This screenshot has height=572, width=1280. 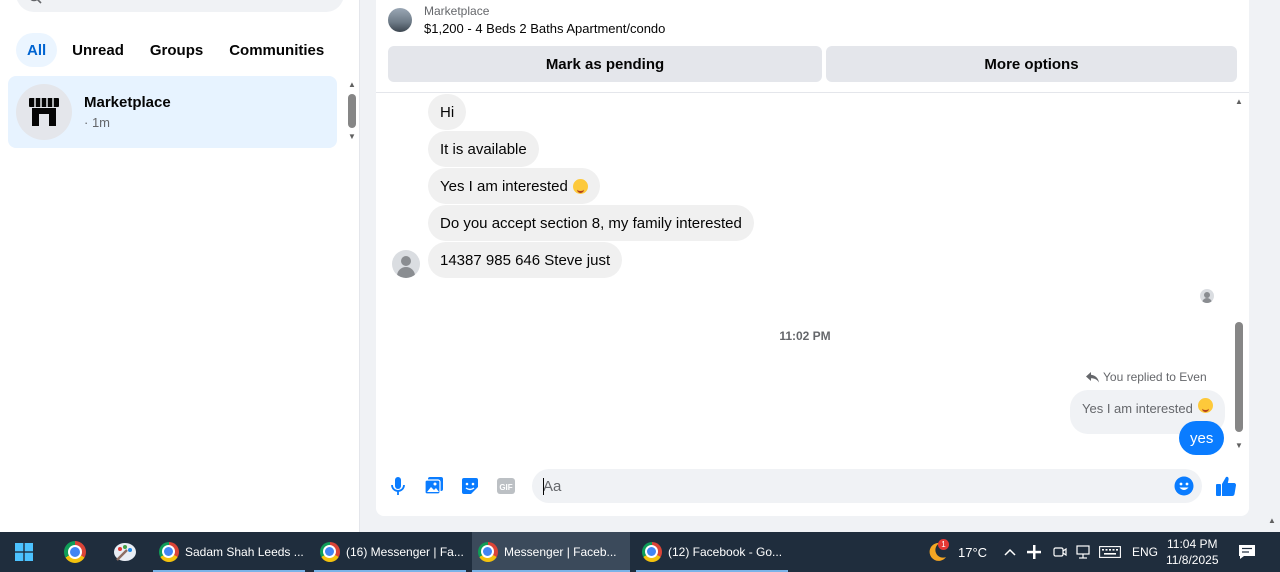 I want to click on language-label: ENG, so click(x=1145, y=552).